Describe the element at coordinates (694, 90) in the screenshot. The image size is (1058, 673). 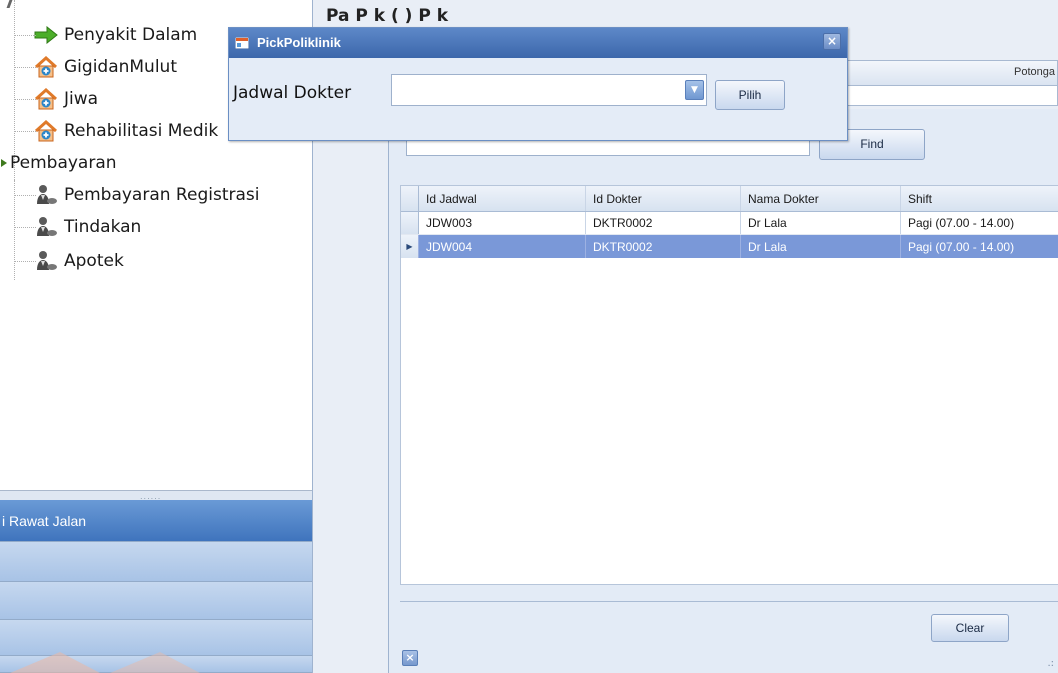
I see `chevron-down-icon: ▼` at that location.